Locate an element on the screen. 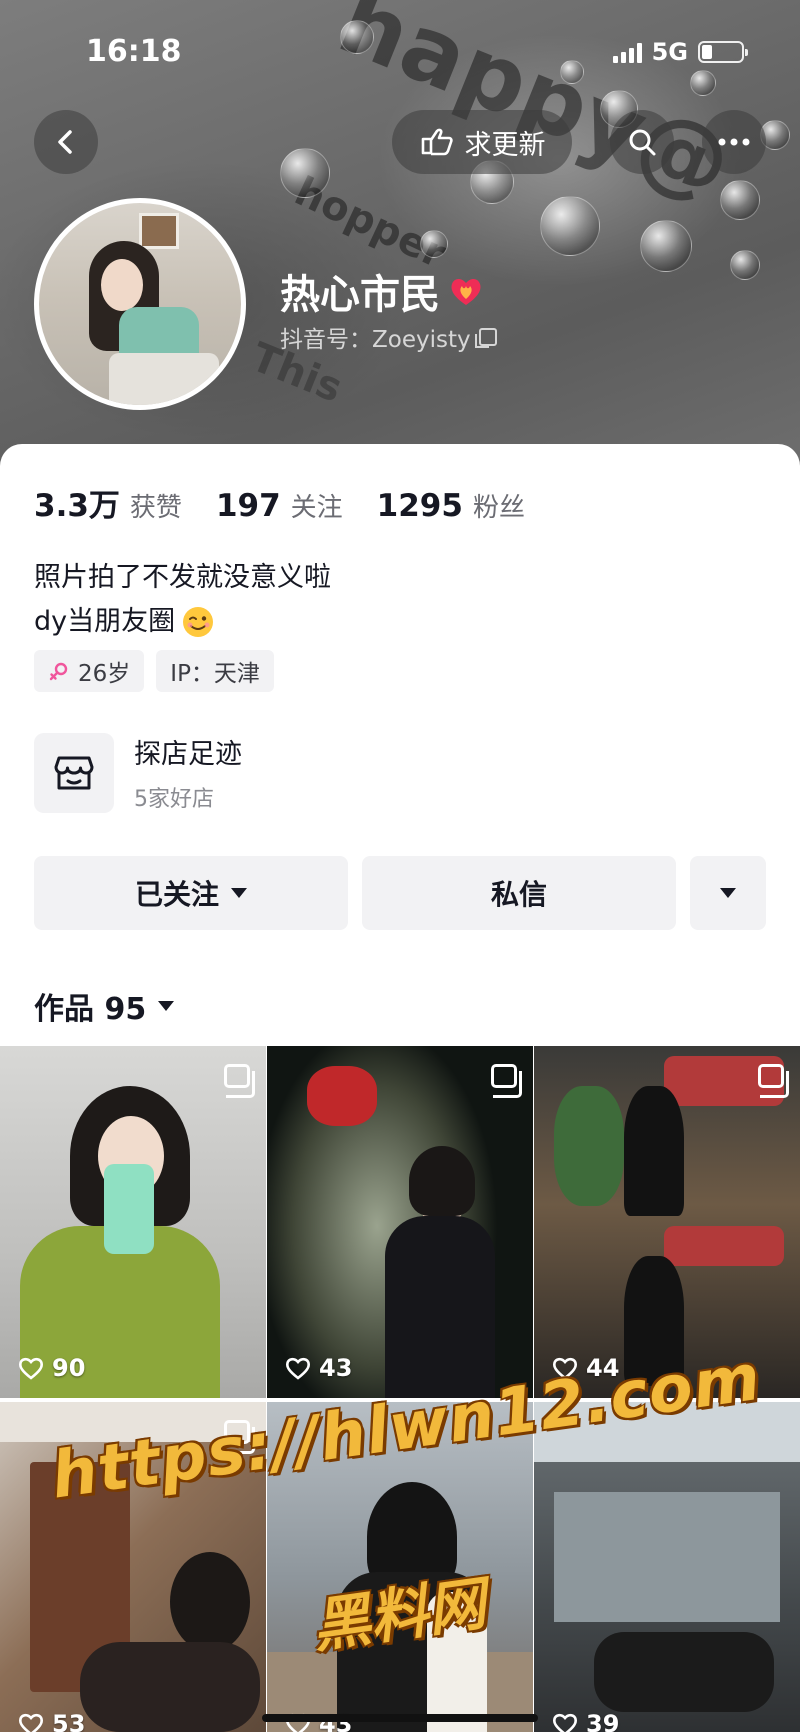 This screenshot has width=800, height=1732. nickname: 热心市民 is located at coordinates (382, 291).